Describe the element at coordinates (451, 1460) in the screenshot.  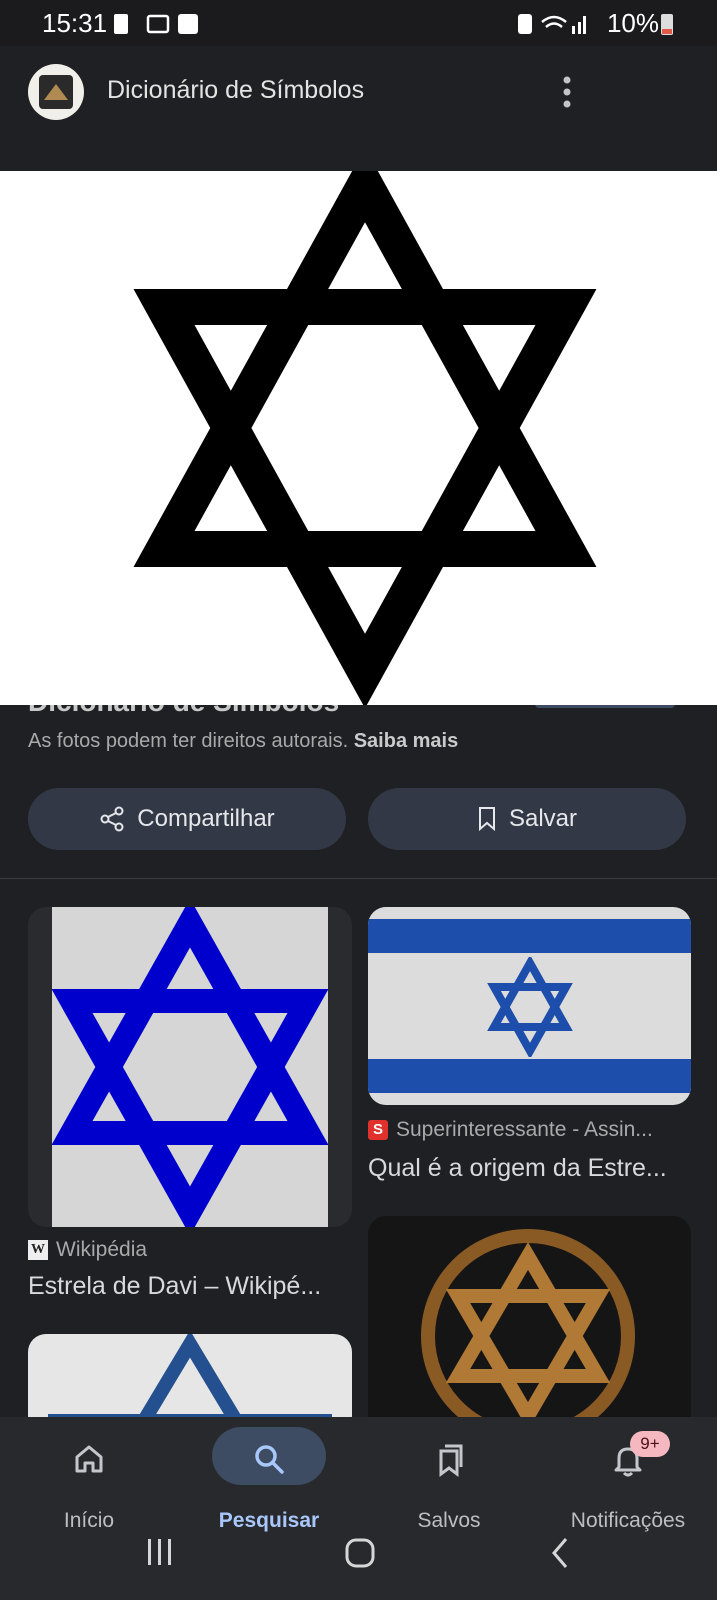
I see `saved-icon` at that location.